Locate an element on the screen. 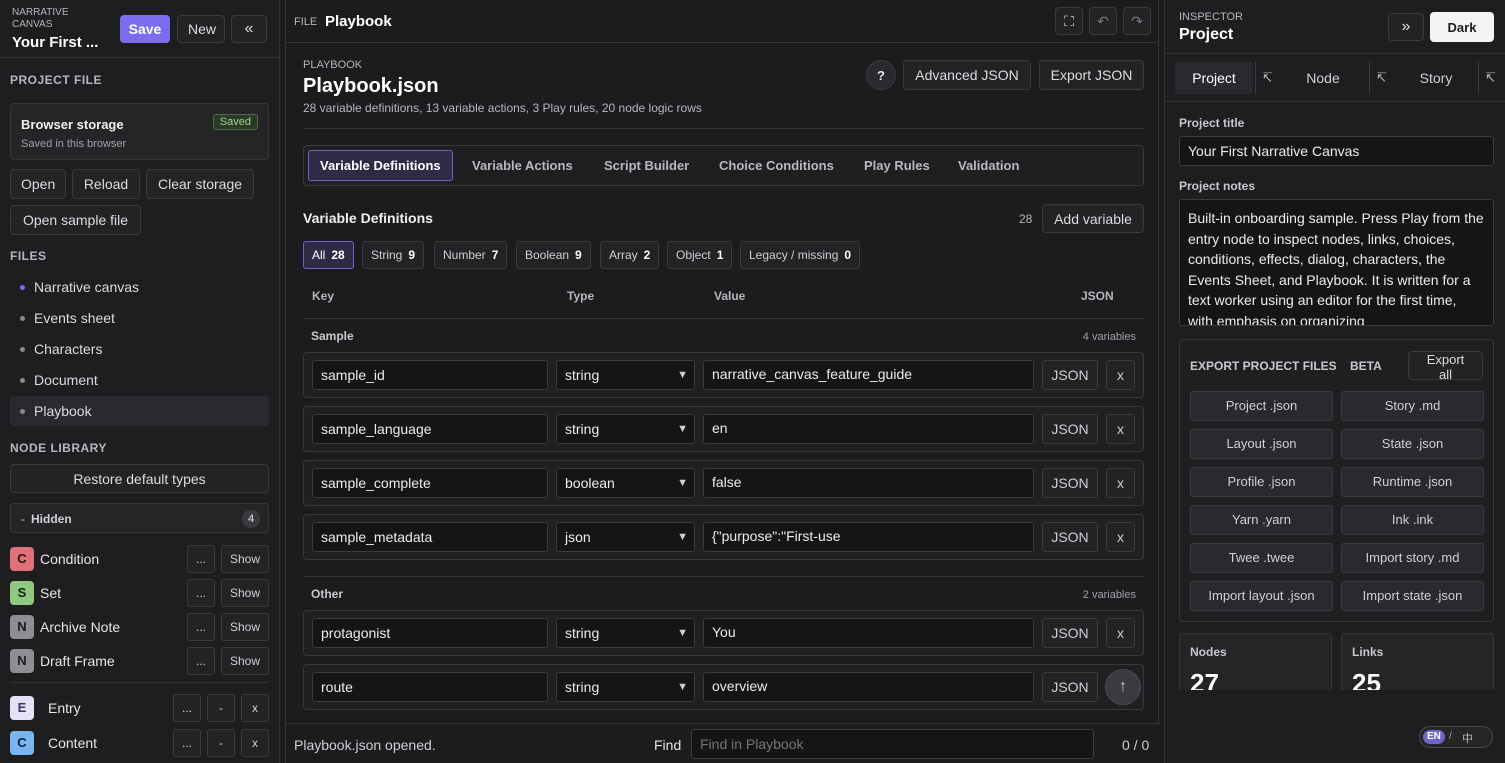 This screenshot has width=1505, height=763. variable-value-input: narrative_canvas_feature_guide is located at coordinates (868, 375).